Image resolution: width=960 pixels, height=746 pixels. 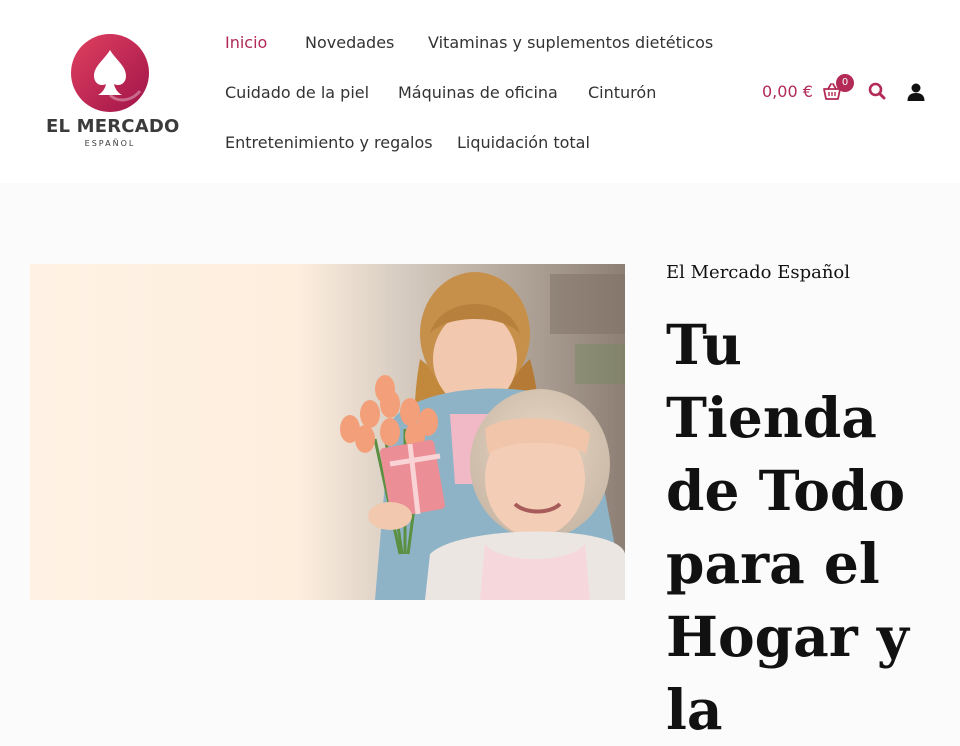 I want to click on cart-count-badge: 0, so click(x=845, y=83).